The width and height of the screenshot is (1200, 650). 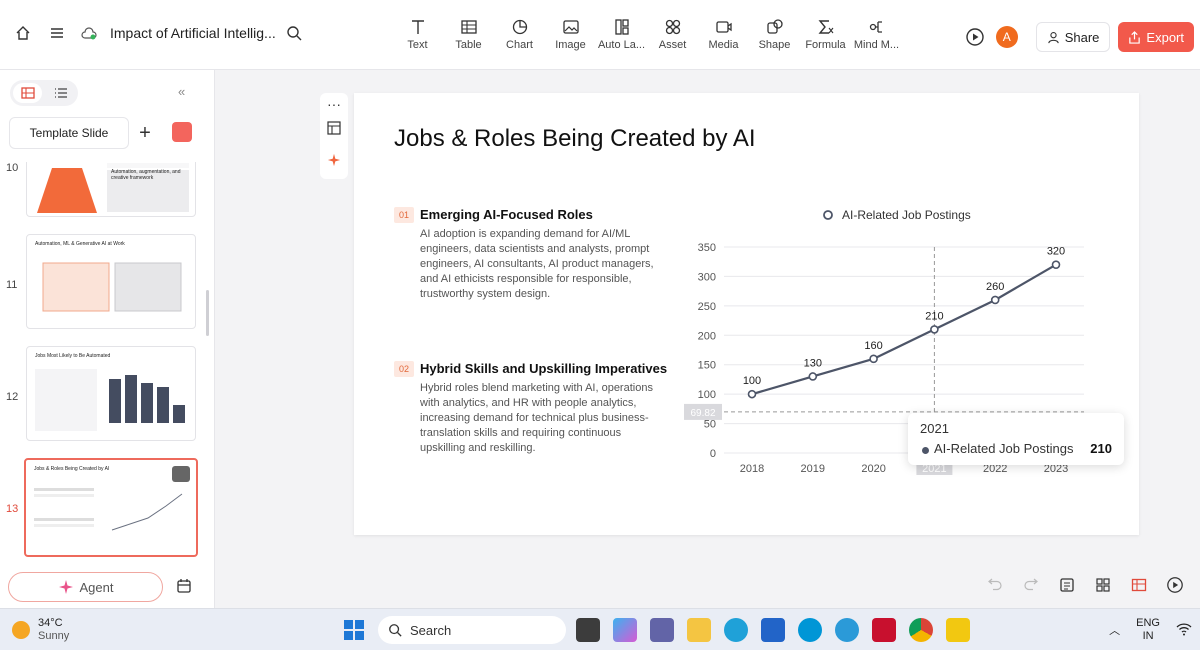 I want to click on play-icon, so click(x=975, y=37).